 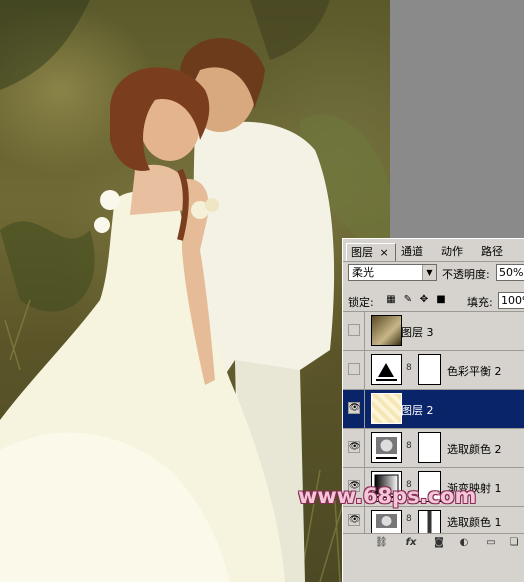 I want to click on blend-mode-select: 柔光 ▼, so click(x=392, y=272).